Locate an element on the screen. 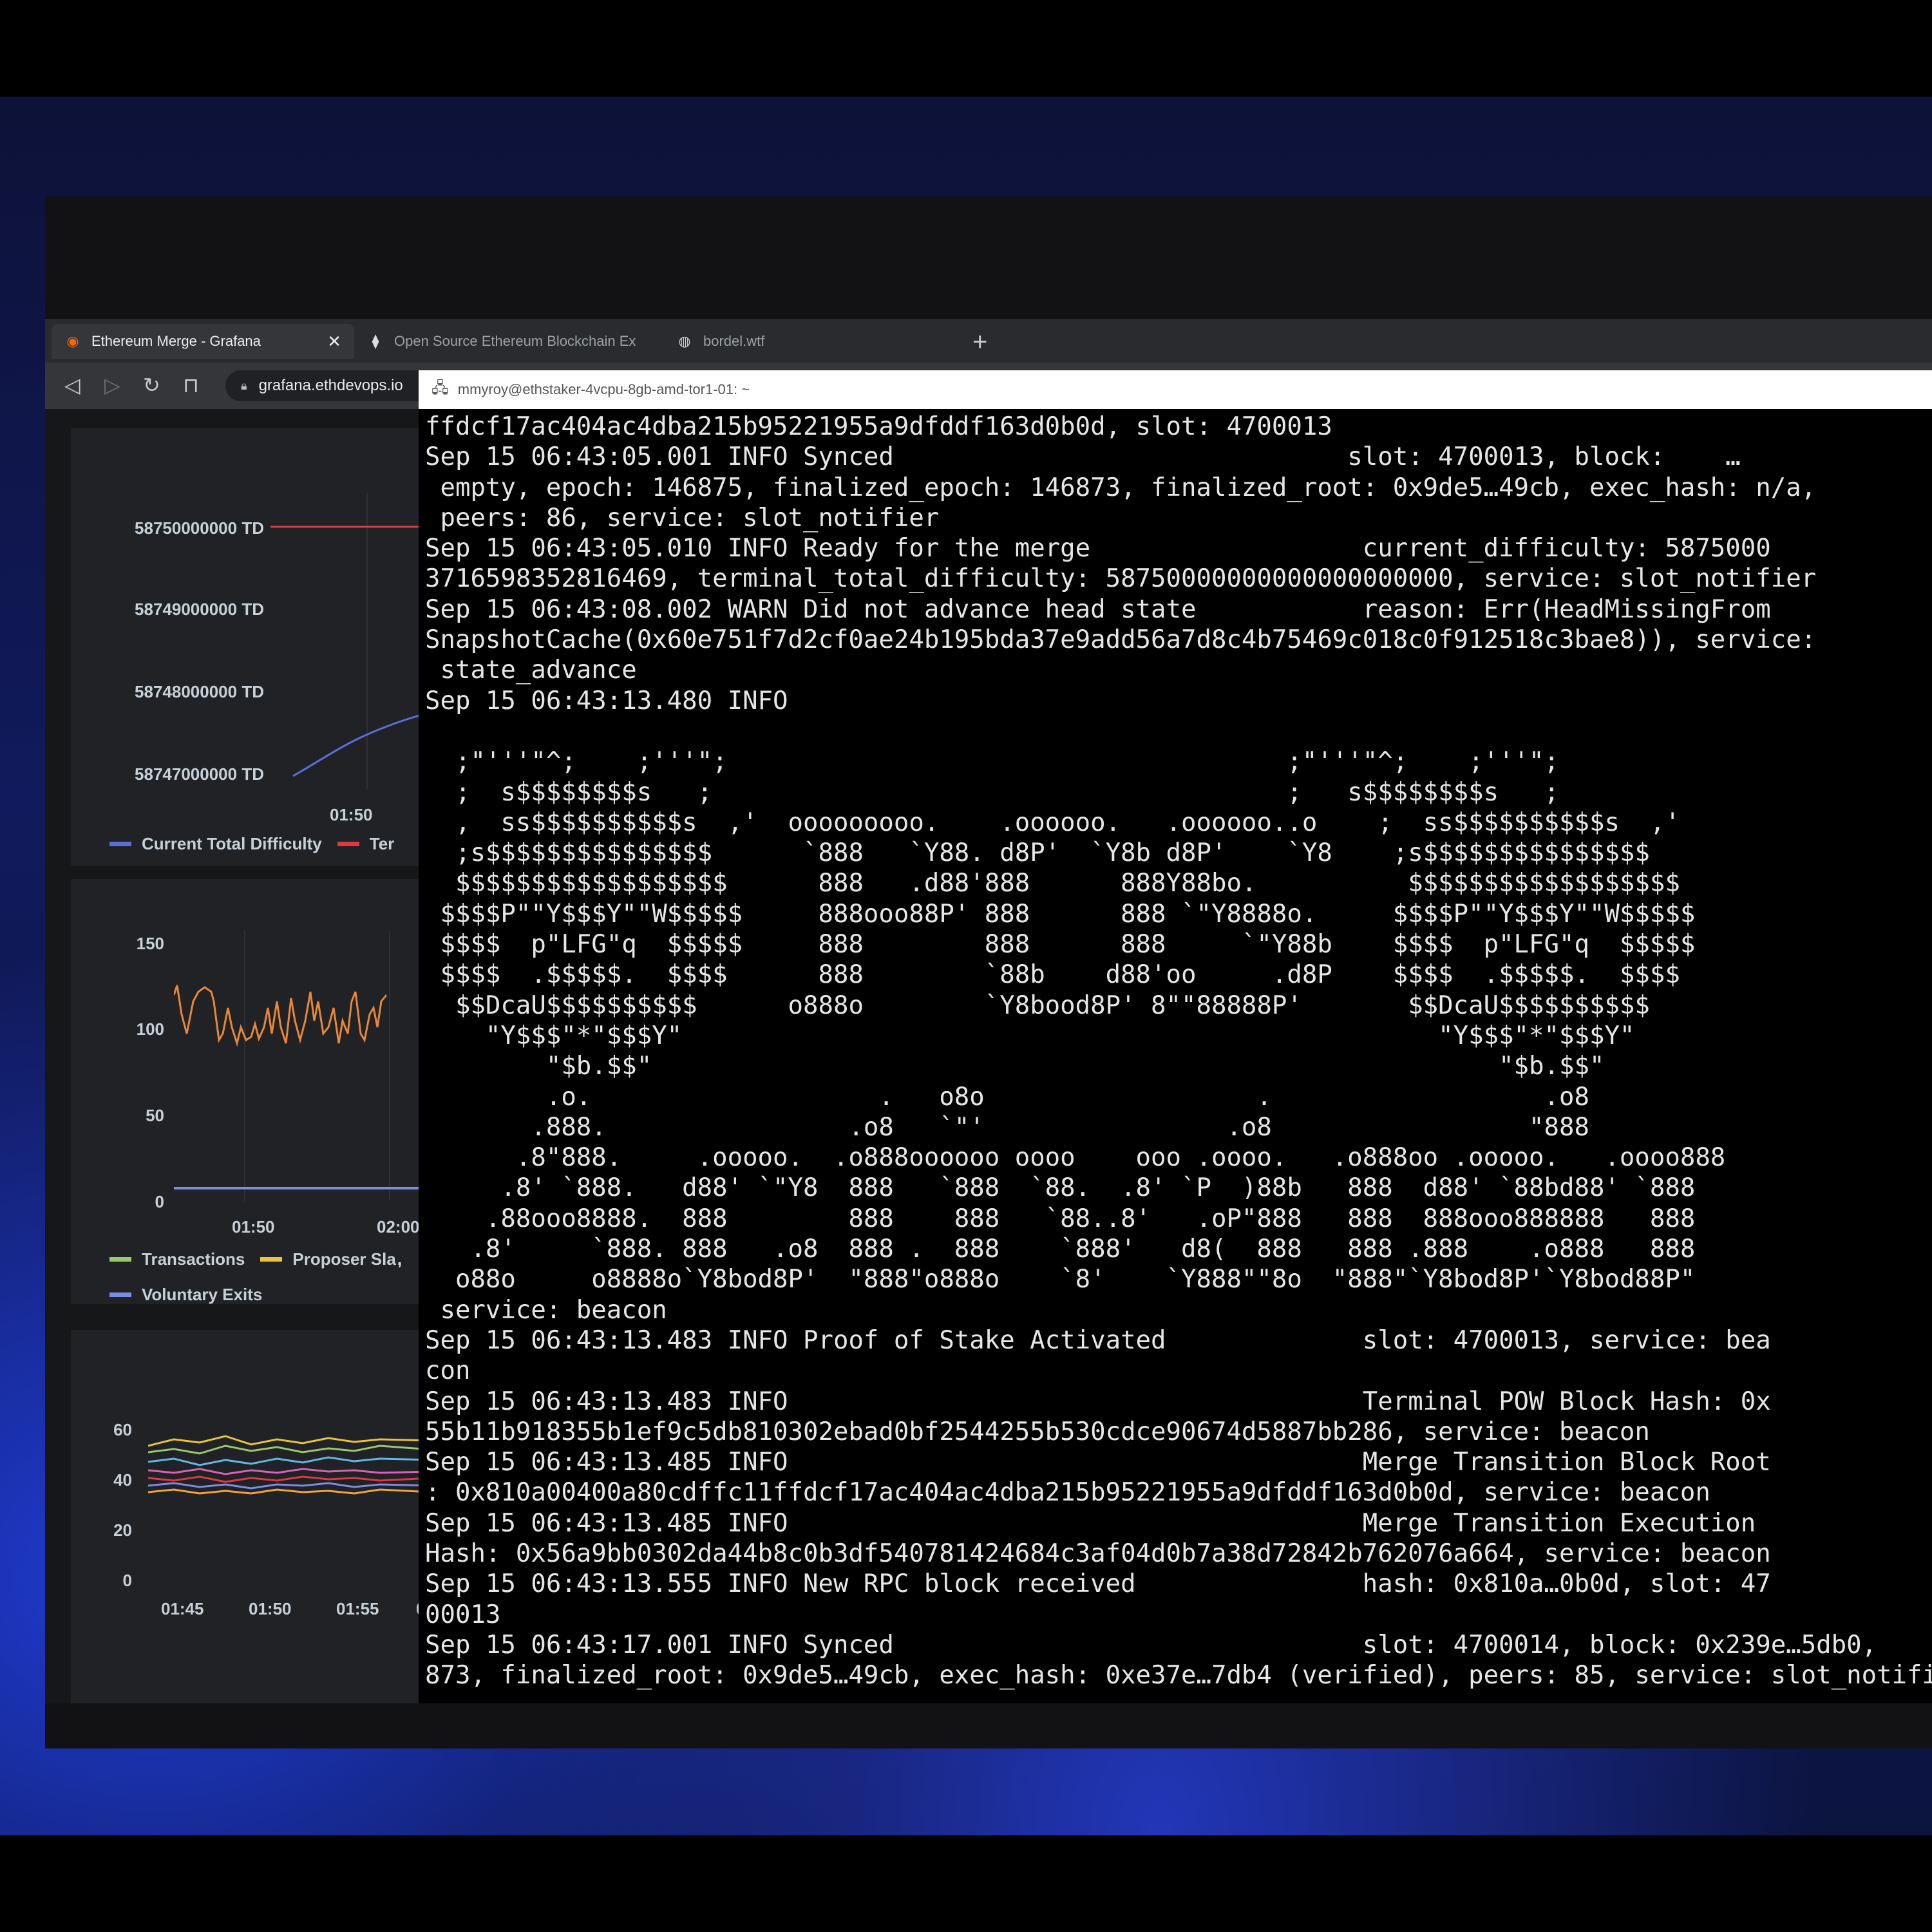 This screenshot has width=1932, height=1932. peers-panel: 60 40 20 0 01:45 01:50 01:55 02 is located at coordinates (253, 1527).